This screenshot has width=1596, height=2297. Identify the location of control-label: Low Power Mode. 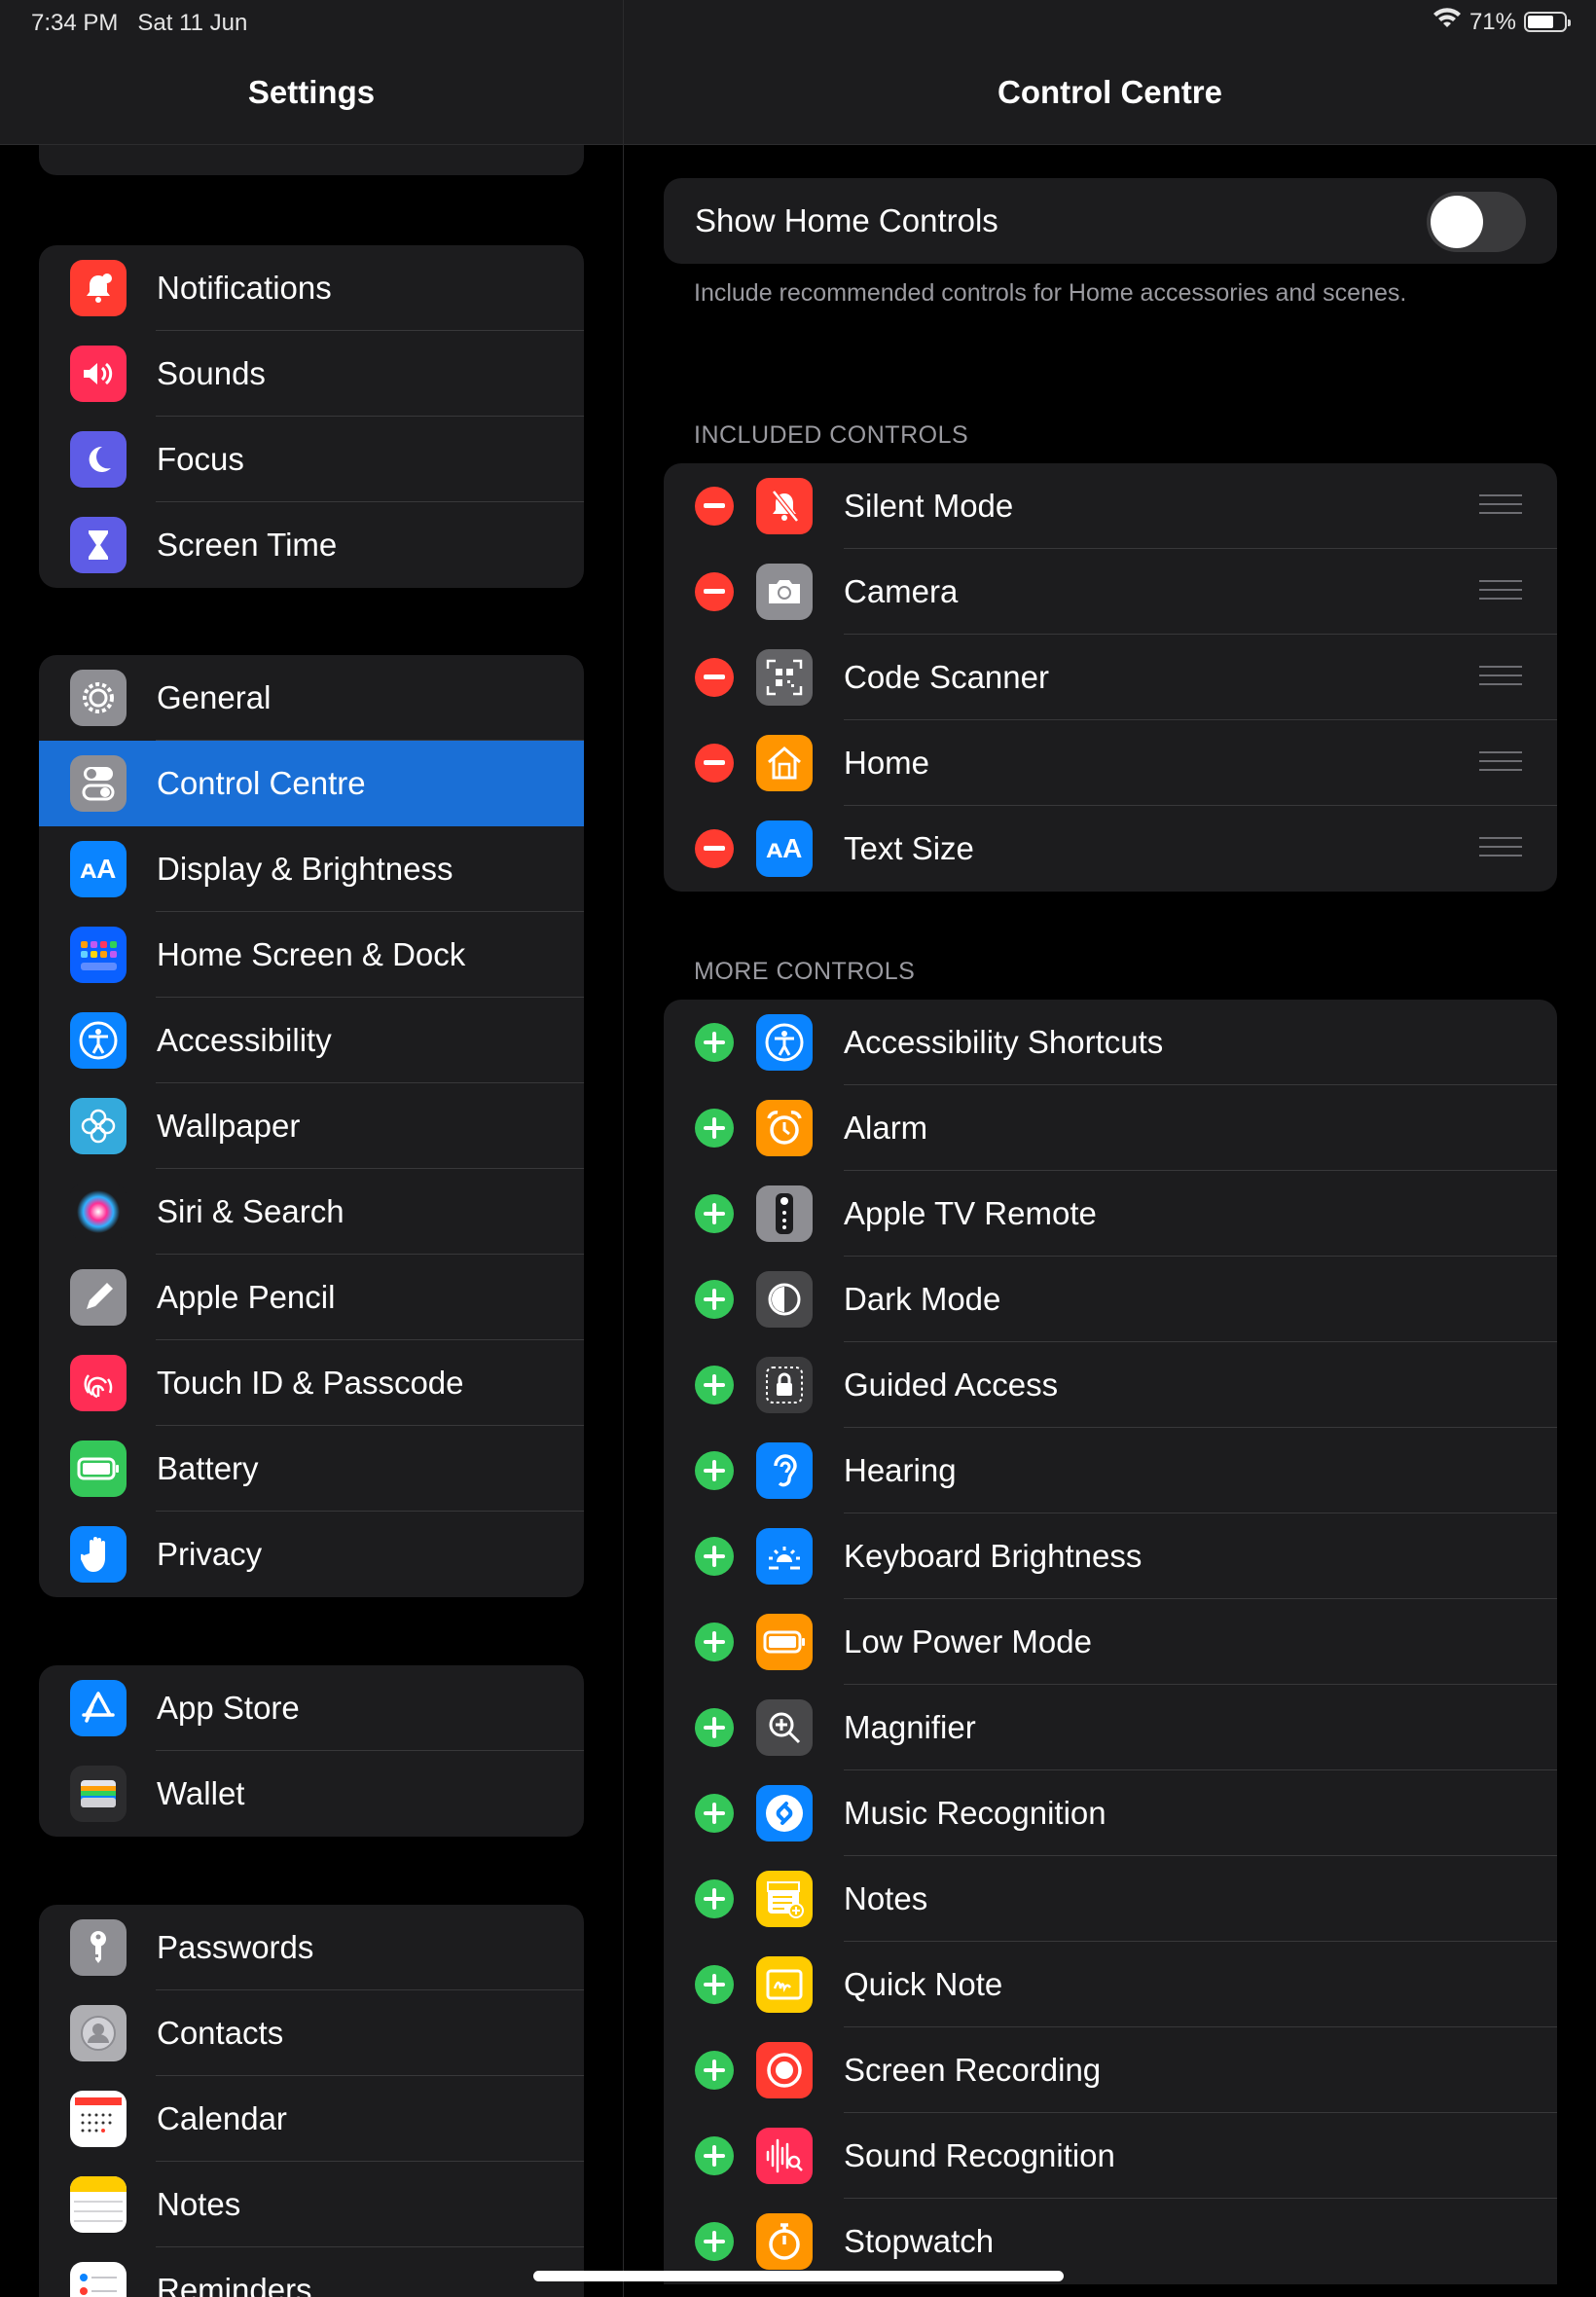
(968, 1641).